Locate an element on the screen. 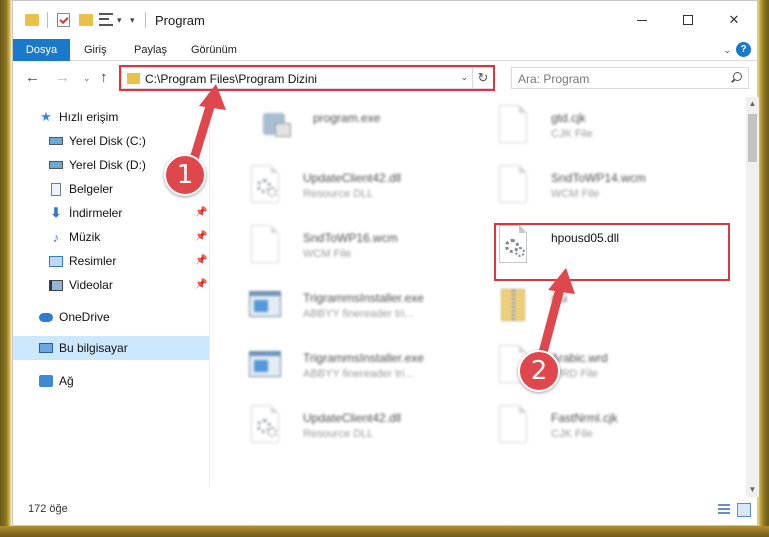  arrow-2-shaft is located at coordinates (551, 322).